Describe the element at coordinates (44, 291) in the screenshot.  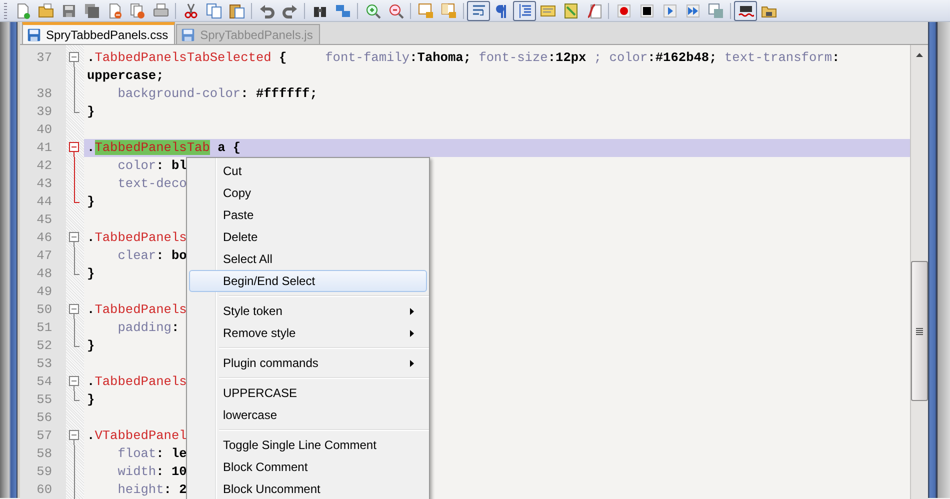
I see `line-number: 49` at that location.